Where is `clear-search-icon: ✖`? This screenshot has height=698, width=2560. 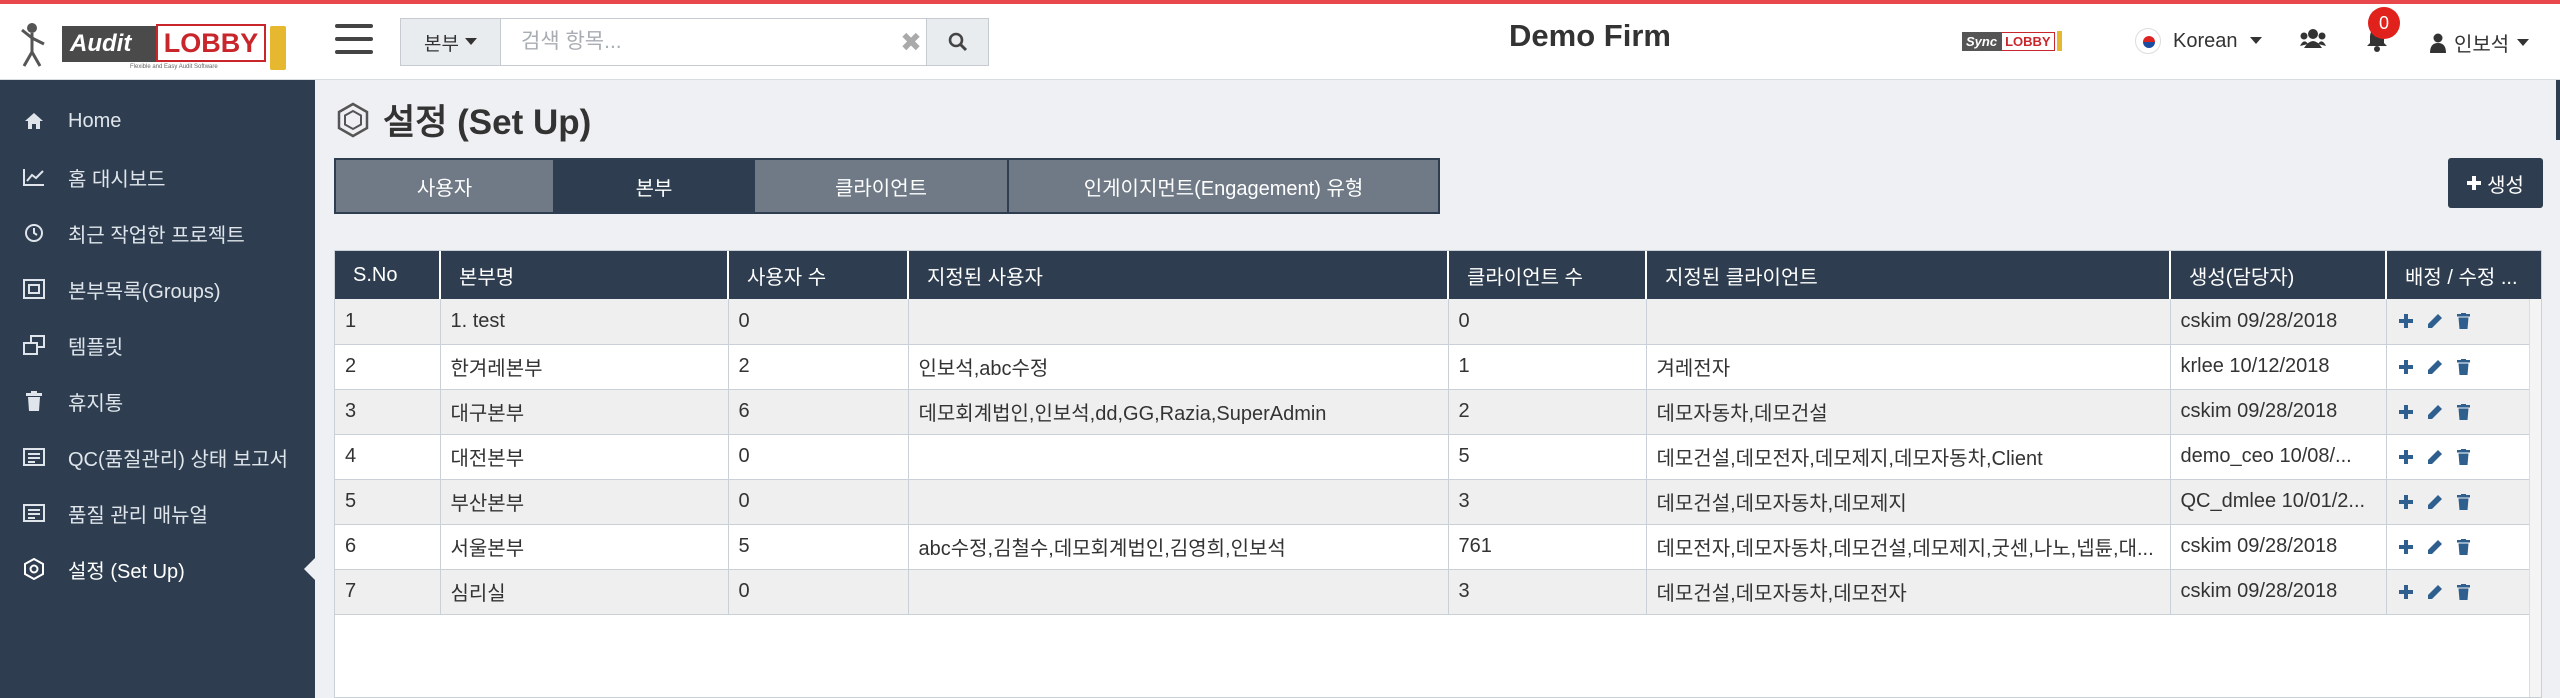
clear-search-icon: ✖ is located at coordinates (911, 42).